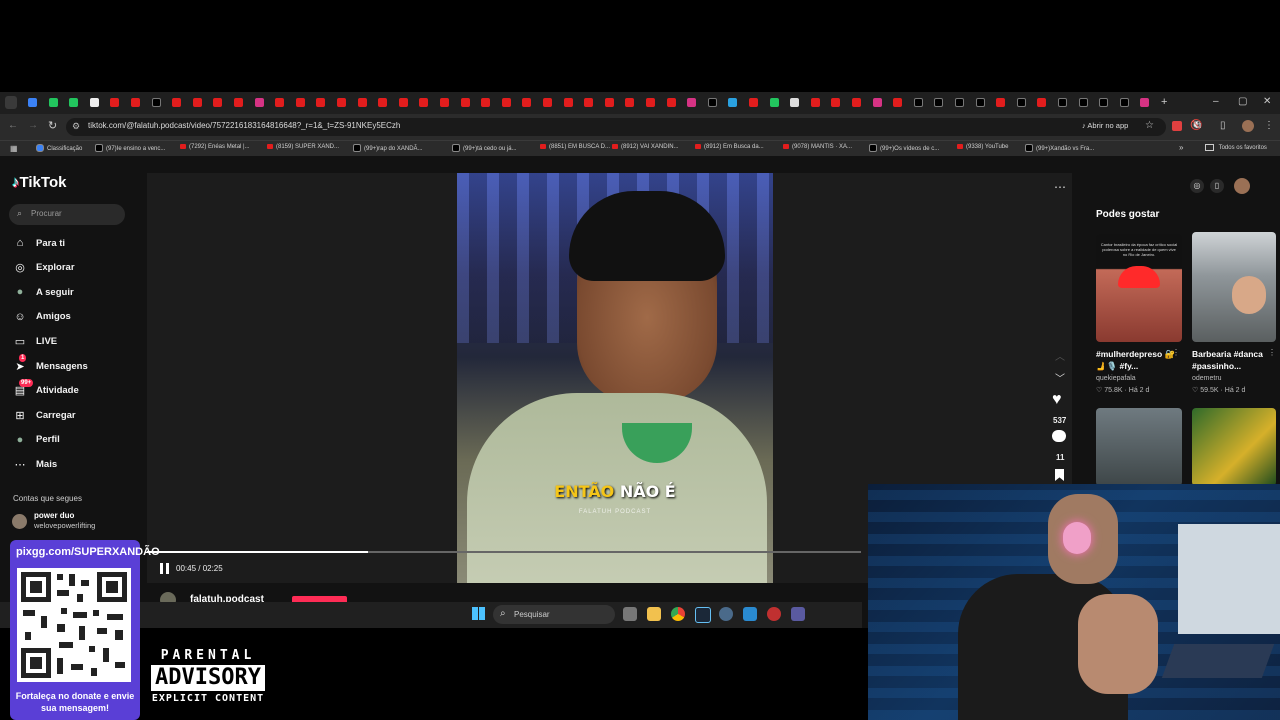 This screenshot has width=1280, height=720. I want to click on photo-app-icon, so click(750, 614).